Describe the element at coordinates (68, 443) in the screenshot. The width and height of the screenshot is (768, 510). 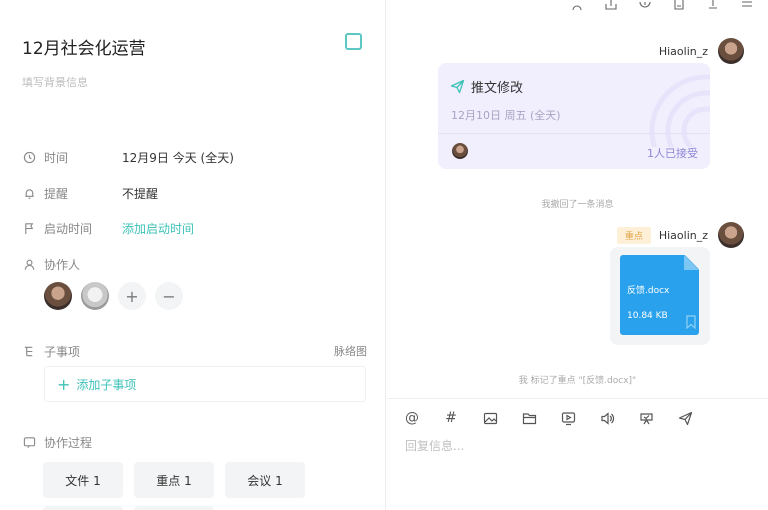
I see `process-label: 协作过程` at that location.